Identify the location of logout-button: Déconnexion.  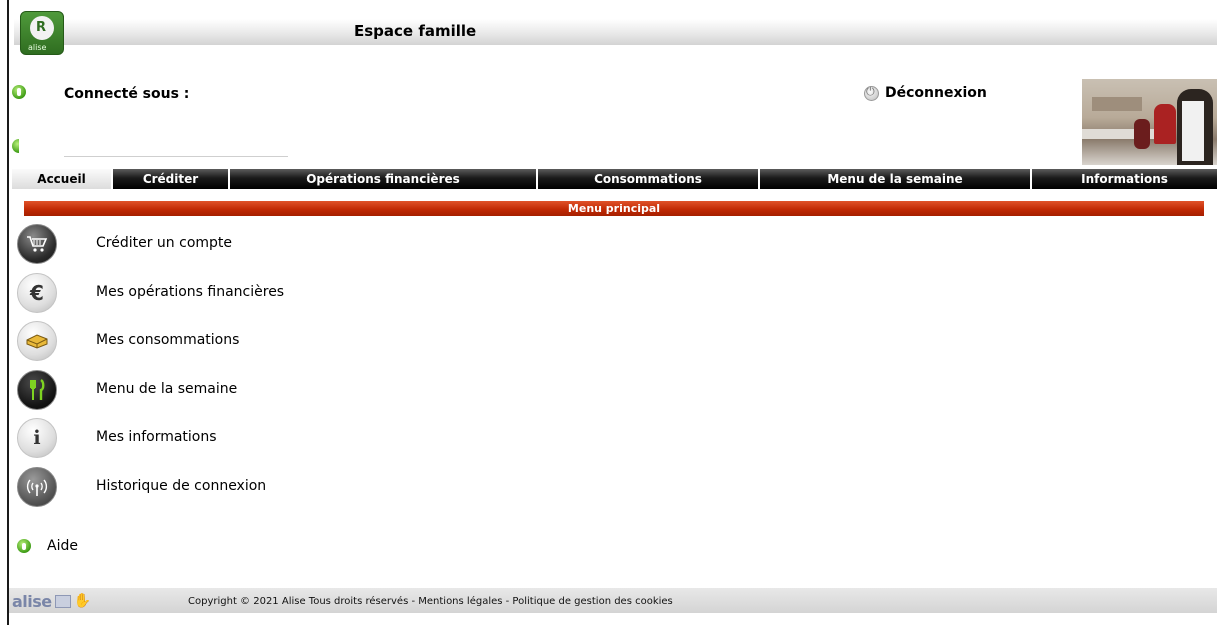
(925, 93).